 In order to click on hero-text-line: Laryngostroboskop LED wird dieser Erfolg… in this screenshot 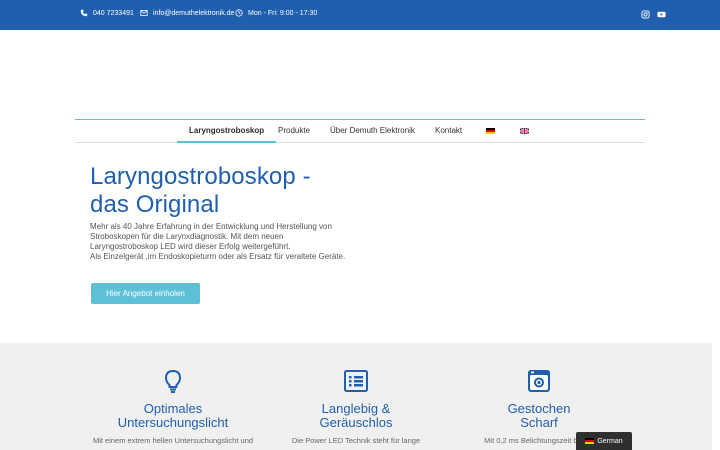, I will do `click(190, 246)`.